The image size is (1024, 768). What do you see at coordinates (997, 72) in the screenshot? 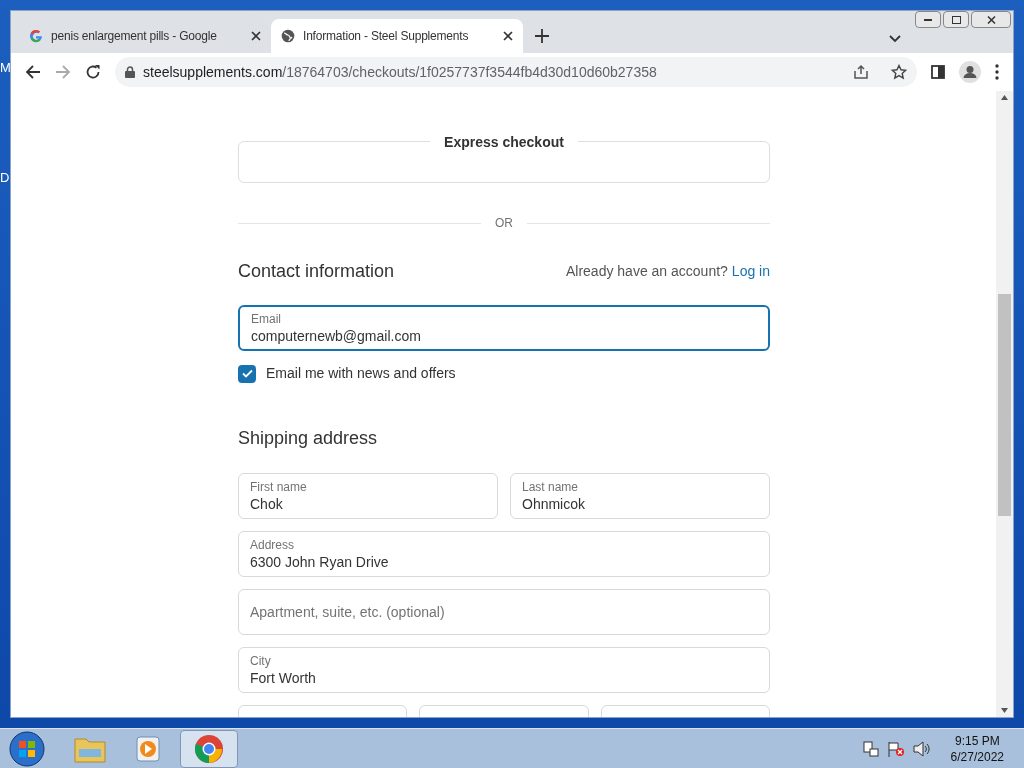
I see `menu-icon` at bounding box center [997, 72].